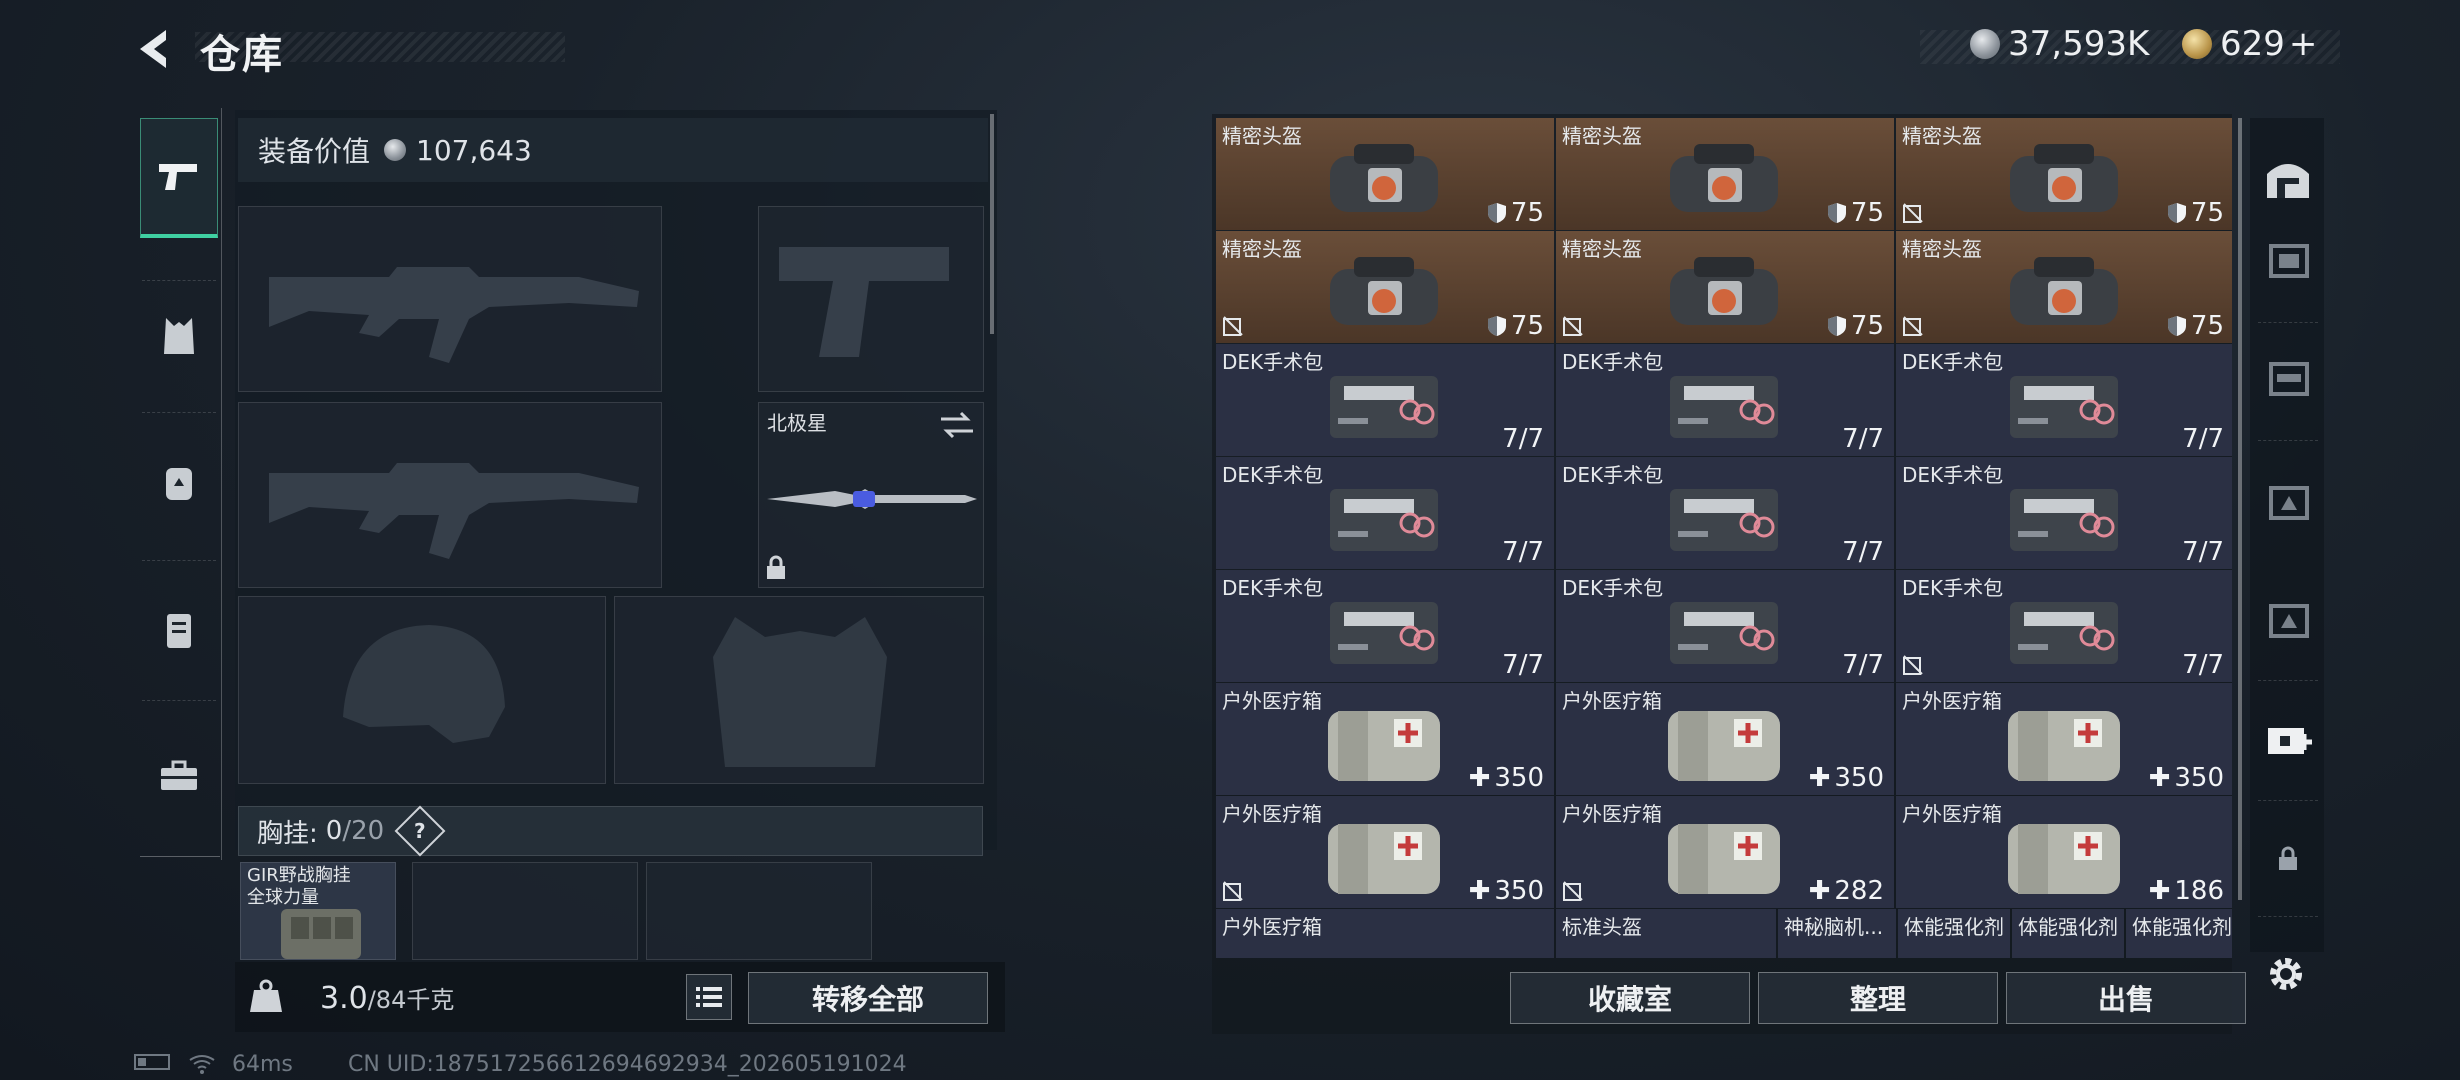  What do you see at coordinates (871, 299) in the screenshot?
I see `pistol-slot` at bounding box center [871, 299].